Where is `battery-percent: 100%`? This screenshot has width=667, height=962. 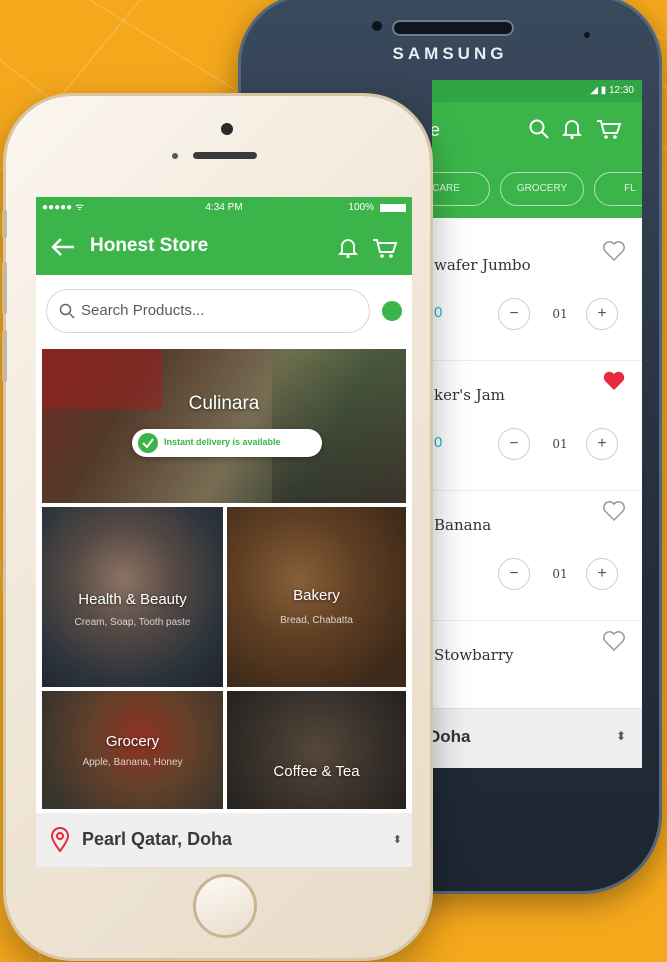 battery-percent: 100% is located at coordinates (361, 207).